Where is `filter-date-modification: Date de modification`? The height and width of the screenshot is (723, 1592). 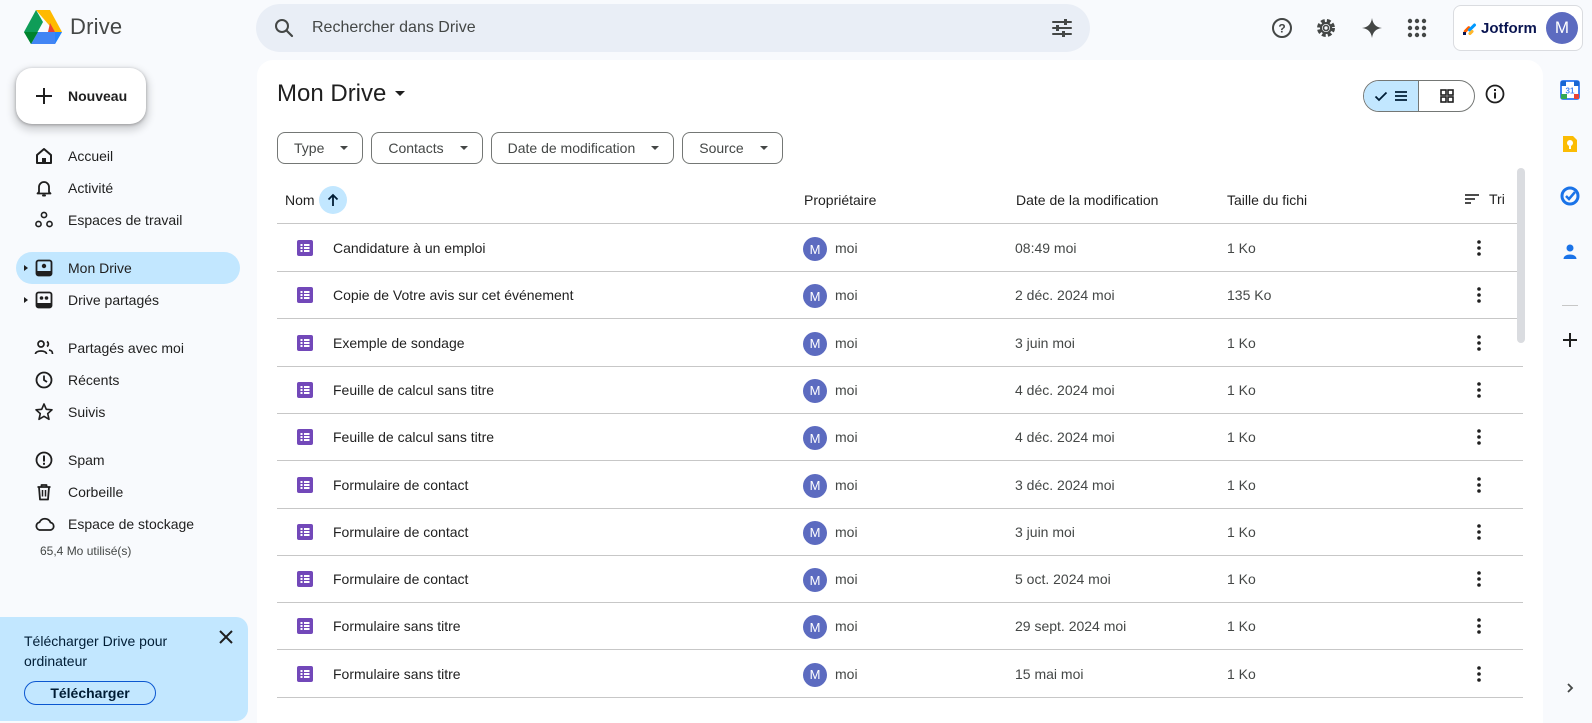
filter-date-modification: Date de modification is located at coordinates (582, 148).